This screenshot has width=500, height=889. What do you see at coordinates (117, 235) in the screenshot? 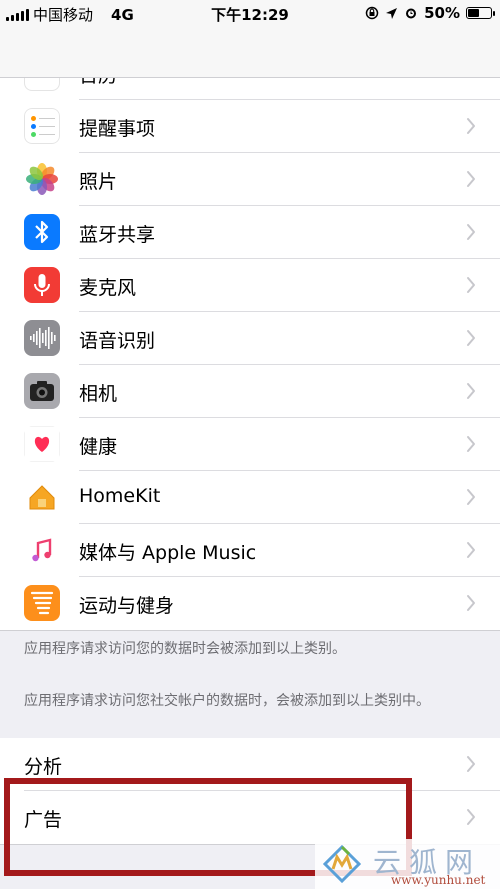
I see `list-item-label: 蓝牙共享` at bounding box center [117, 235].